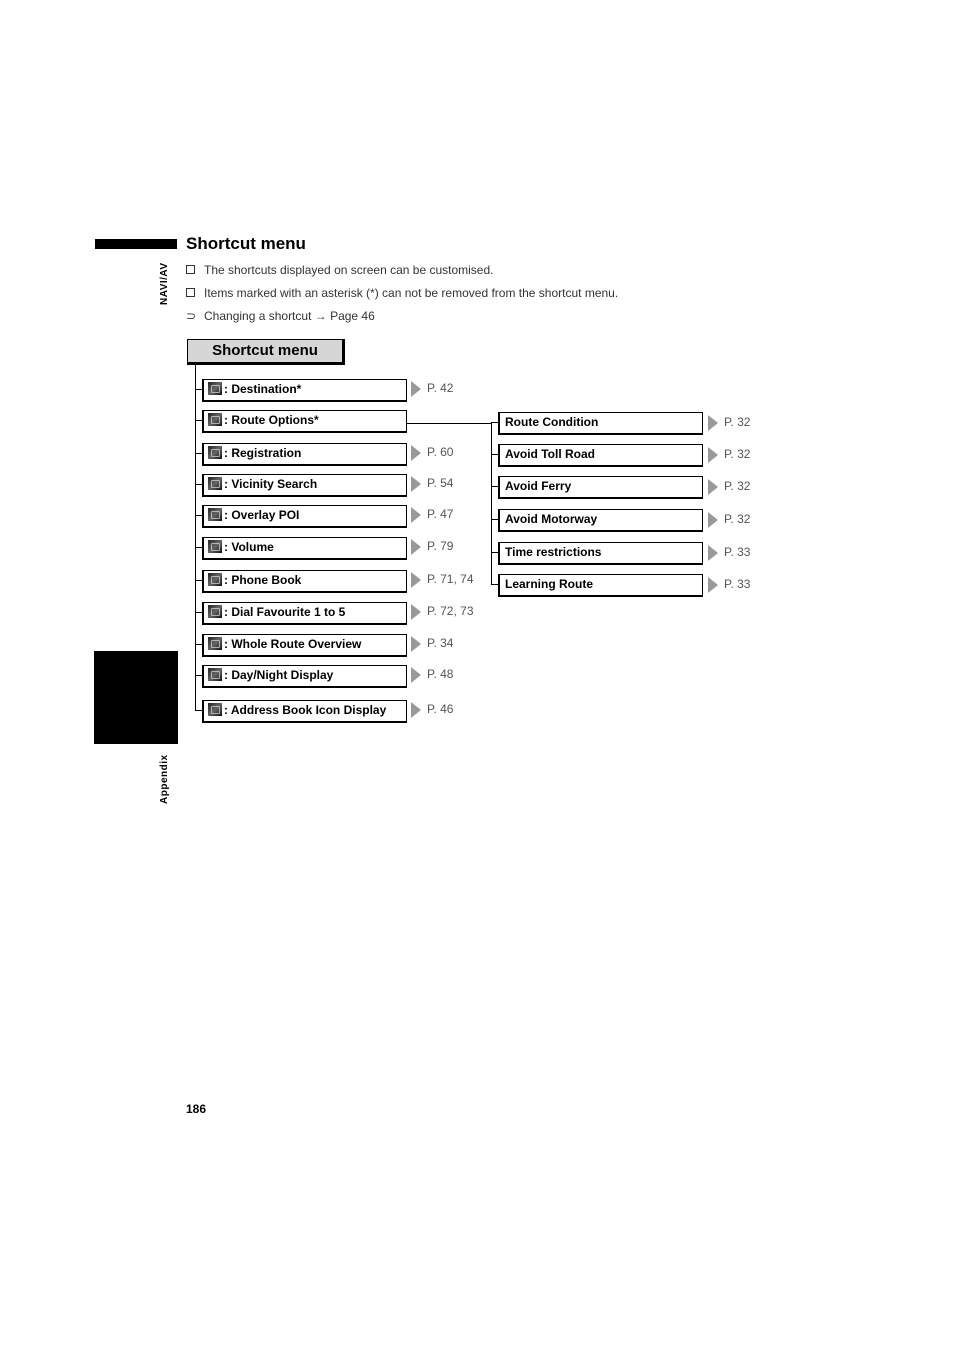 This screenshot has width=954, height=1351. What do you see at coordinates (600, 553) in the screenshot?
I see `route-option-box: Time restrictions` at bounding box center [600, 553].